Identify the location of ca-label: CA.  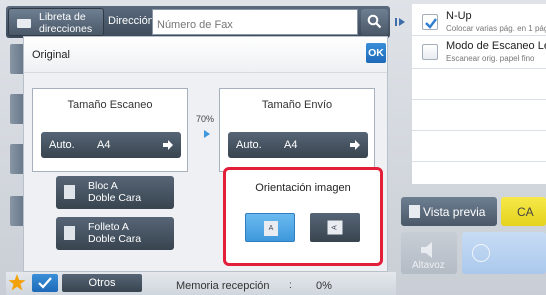
(525, 212).